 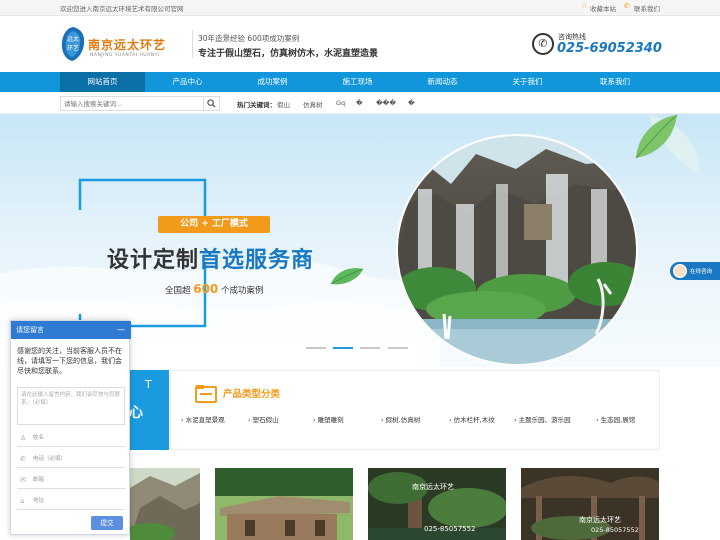 What do you see at coordinates (252, 394) in the screenshot?
I see `products-title: 产品类型分类` at bounding box center [252, 394].